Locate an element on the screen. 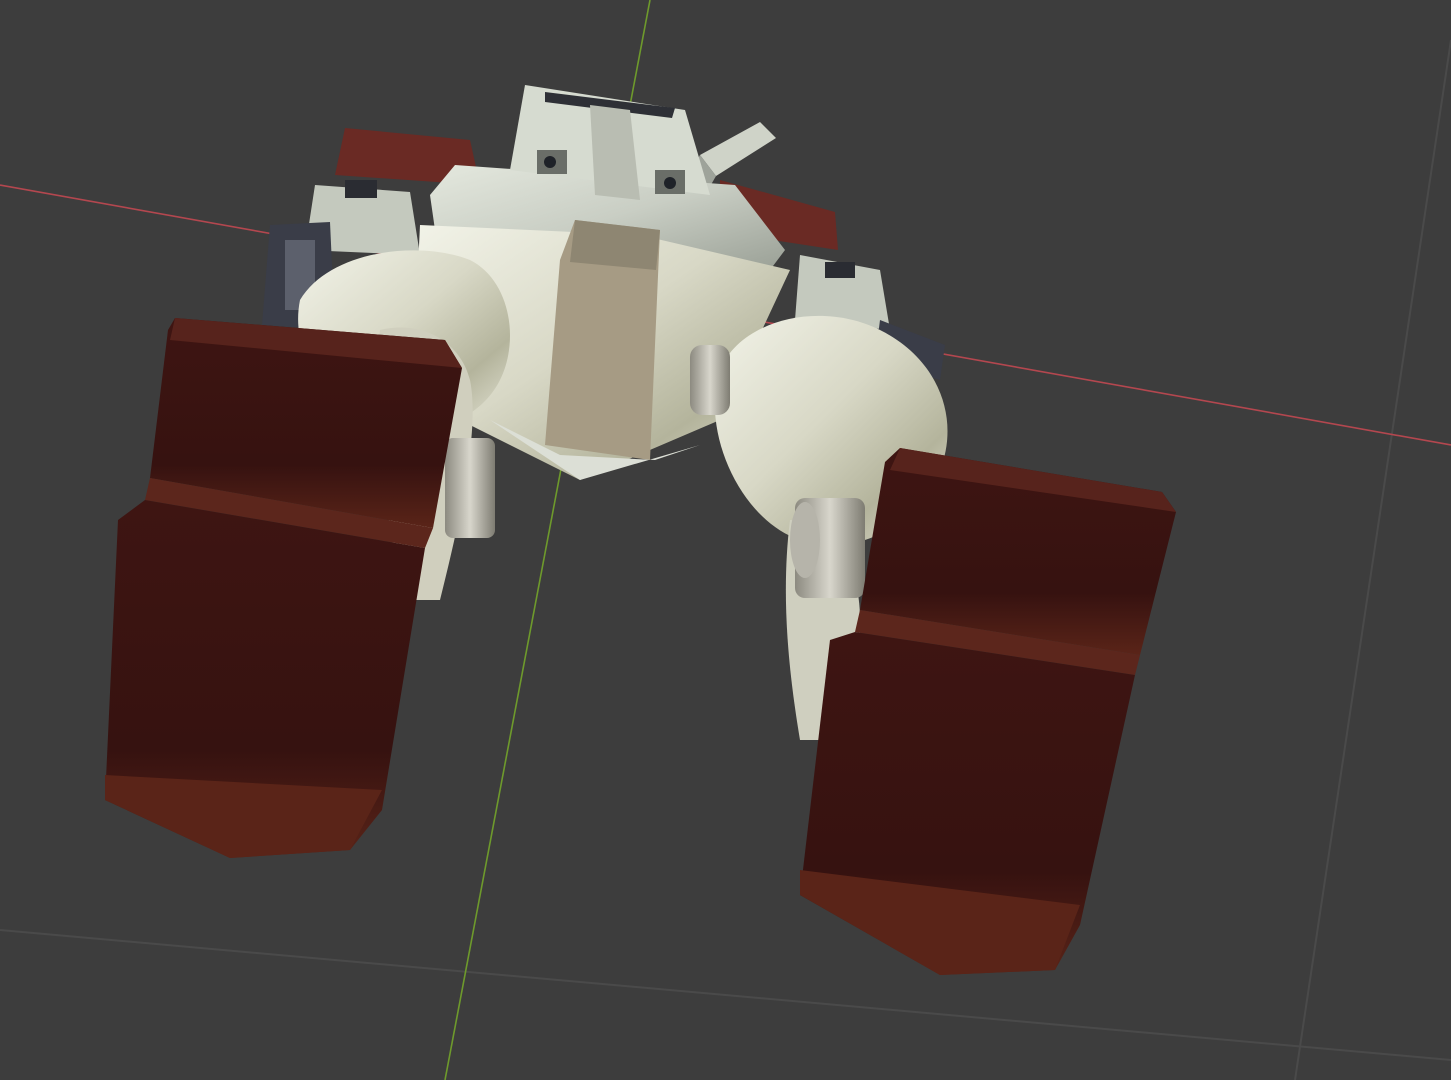 Image resolution: width=1451 pixels, height=1080 pixels. left-foot-armor is located at coordinates (283, 588).